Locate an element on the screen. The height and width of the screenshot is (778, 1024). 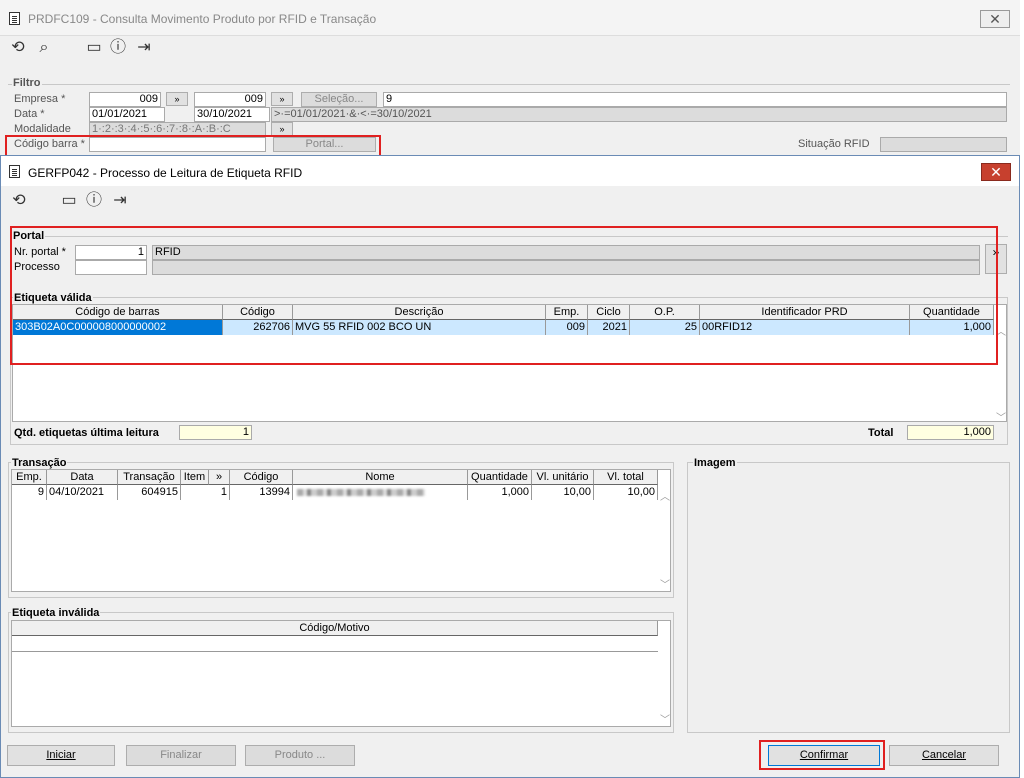
search-icon: ⌕ is located at coordinates (44, 48).